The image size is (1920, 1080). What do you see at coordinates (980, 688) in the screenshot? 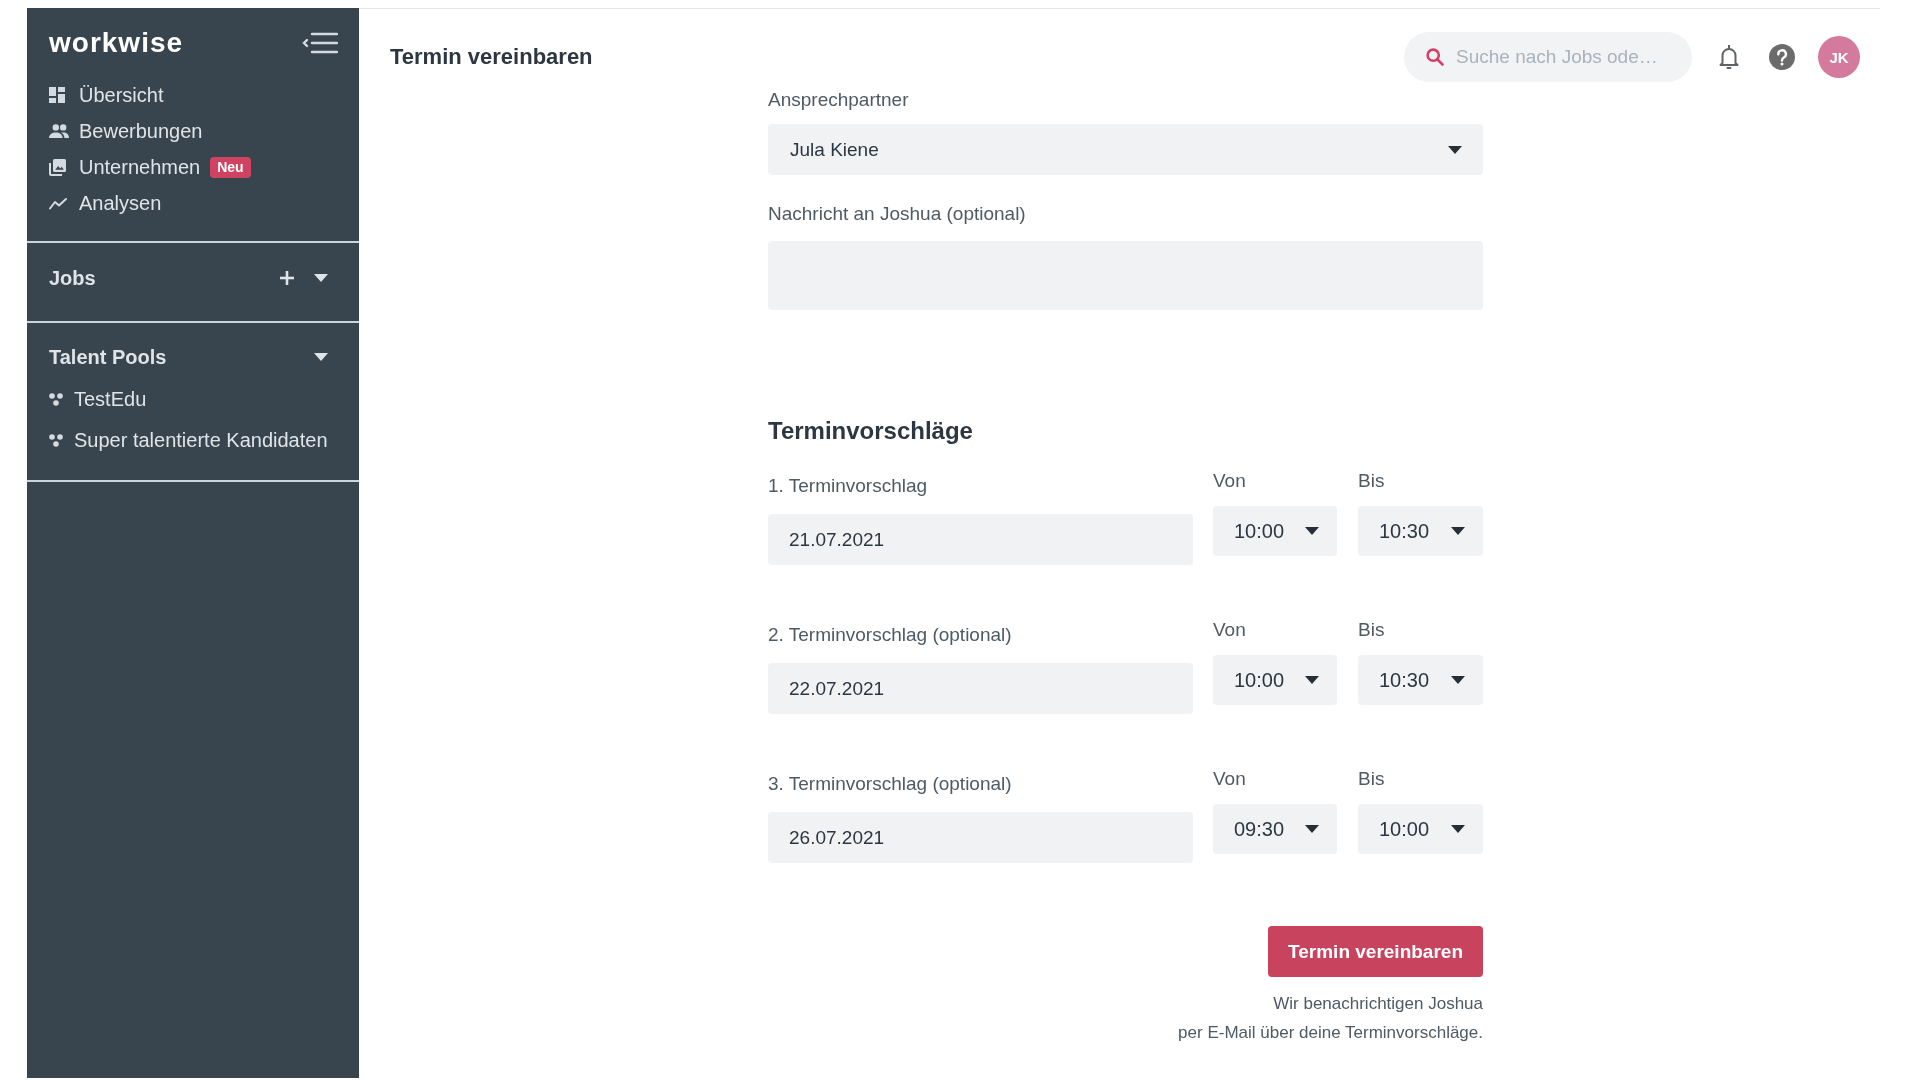
I see `date-field: 22.07.2021` at bounding box center [980, 688].